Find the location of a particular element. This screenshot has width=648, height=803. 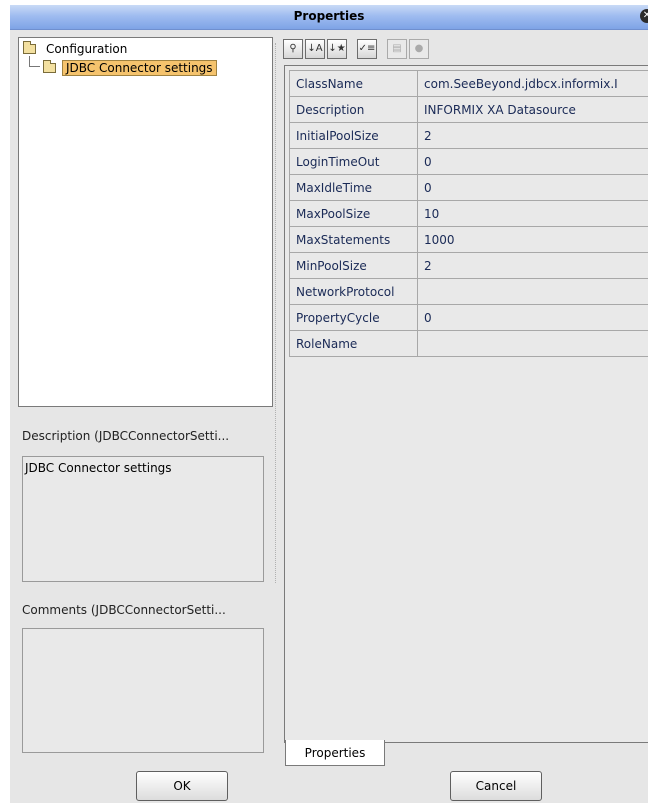

table-row: Description INFORMIX XA Datasource is located at coordinates (468, 109).